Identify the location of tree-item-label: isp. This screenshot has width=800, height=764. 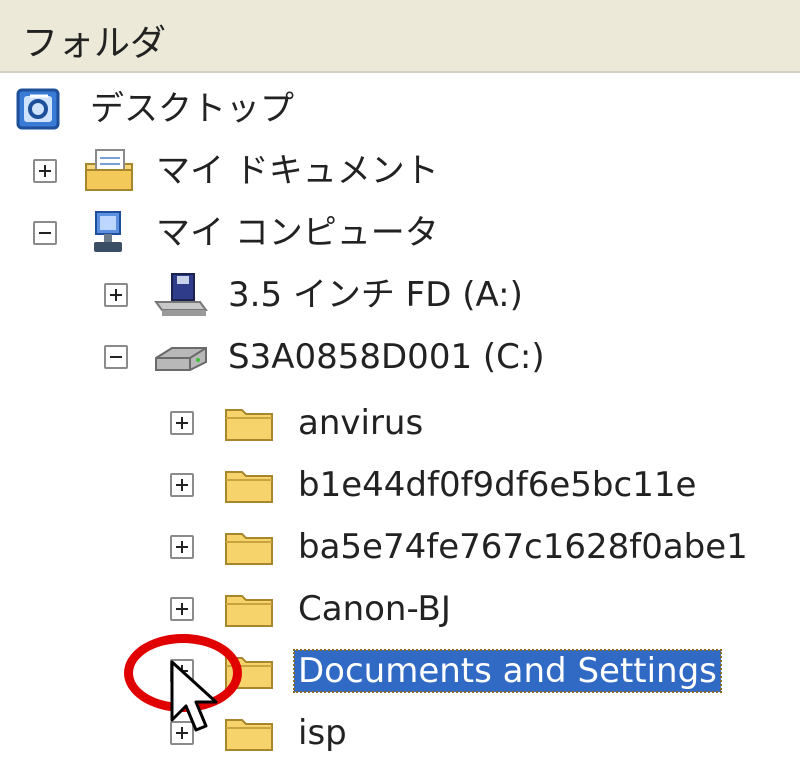
(322, 733).